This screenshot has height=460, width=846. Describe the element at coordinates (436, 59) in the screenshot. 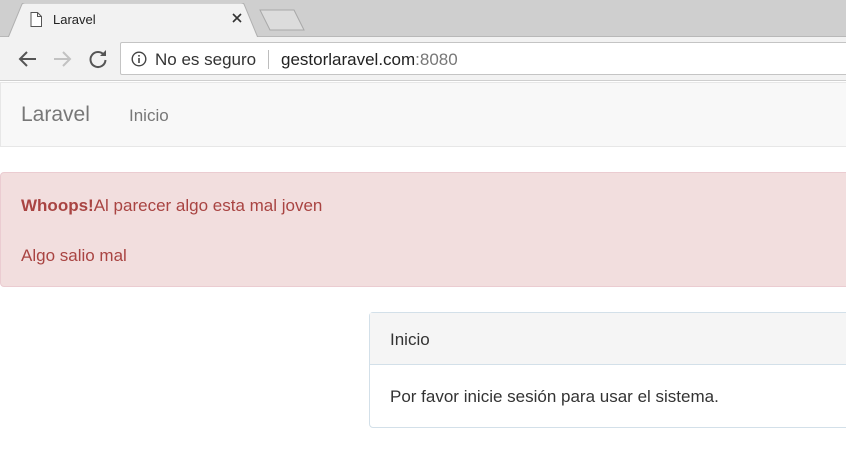

I see `url-port: :8080` at that location.